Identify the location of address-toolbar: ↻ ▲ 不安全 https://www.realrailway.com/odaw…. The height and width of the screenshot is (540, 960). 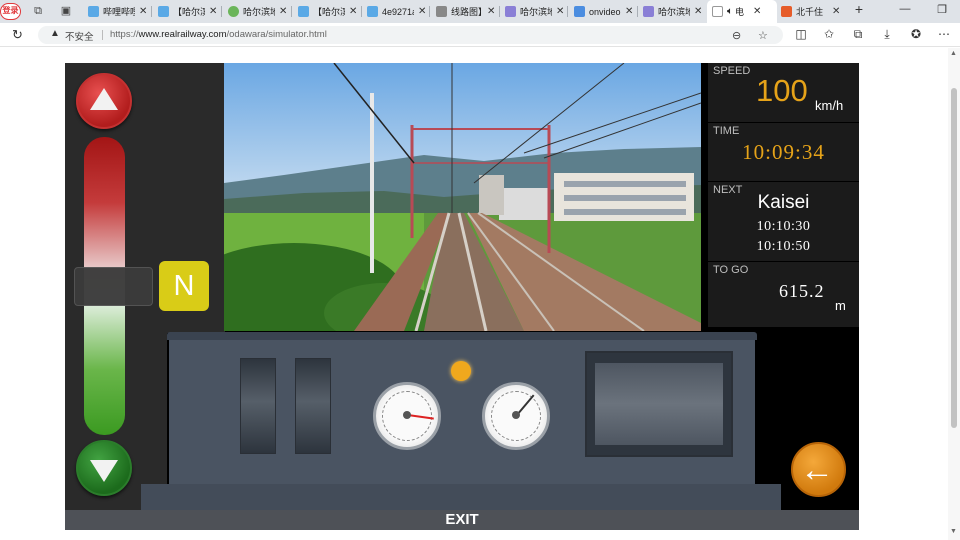
(480, 35).